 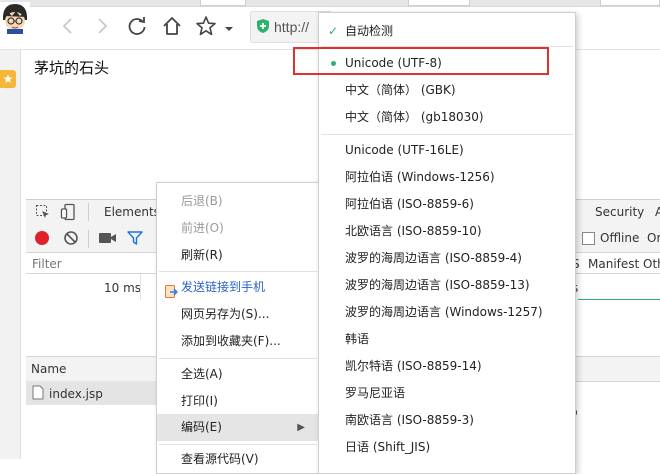 What do you see at coordinates (447, 258) in the screenshot?
I see `encoding-baltic-iso-8859-4: 波罗的海周边语言 (ISO-8859-4)` at bounding box center [447, 258].